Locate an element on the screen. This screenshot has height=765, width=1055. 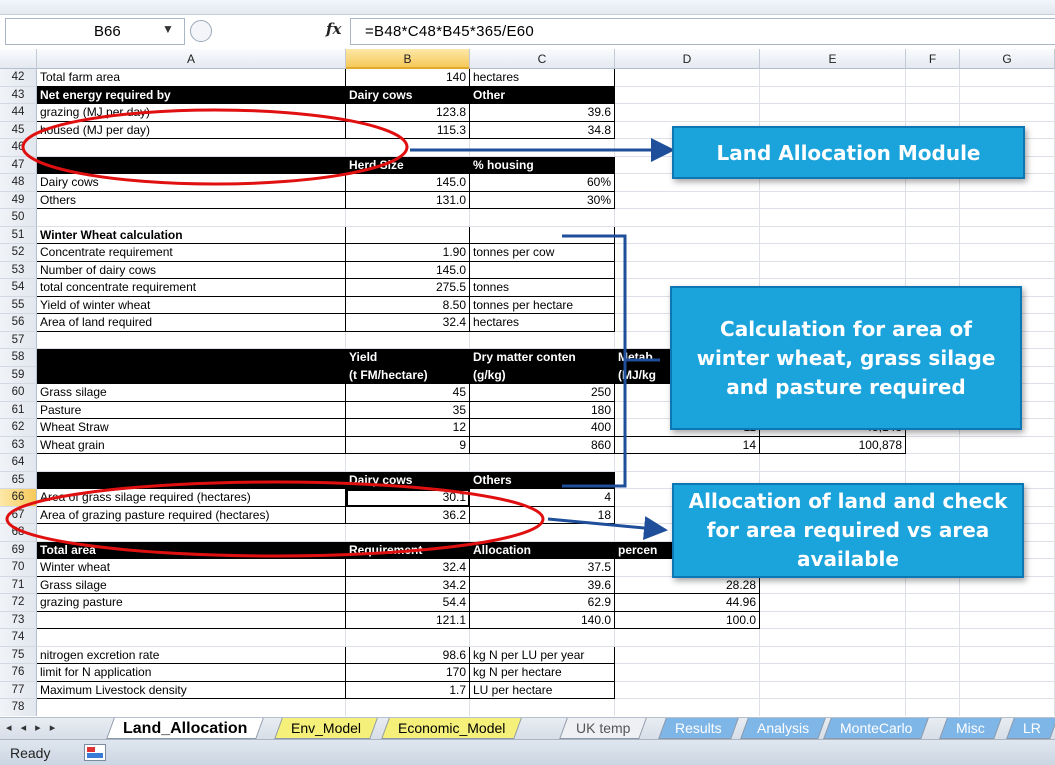
cell-e42 is located at coordinates (833, 78).